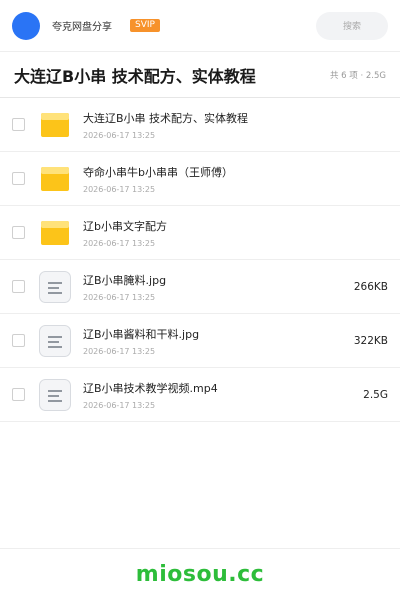  What do you see at coordinates (375, 394) in the screenshot?
I see `file-size: 2.5G` at bounding box center [375, 394].